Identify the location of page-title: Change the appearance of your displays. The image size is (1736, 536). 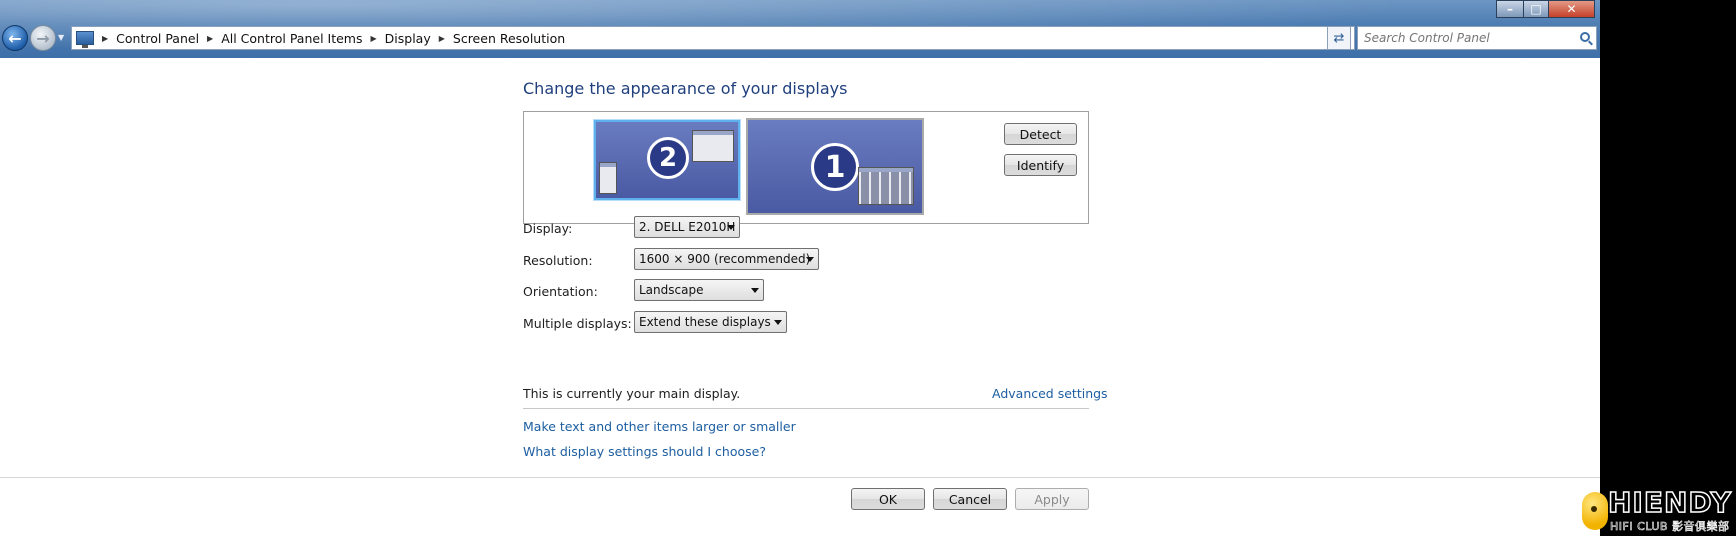
(685, 88).